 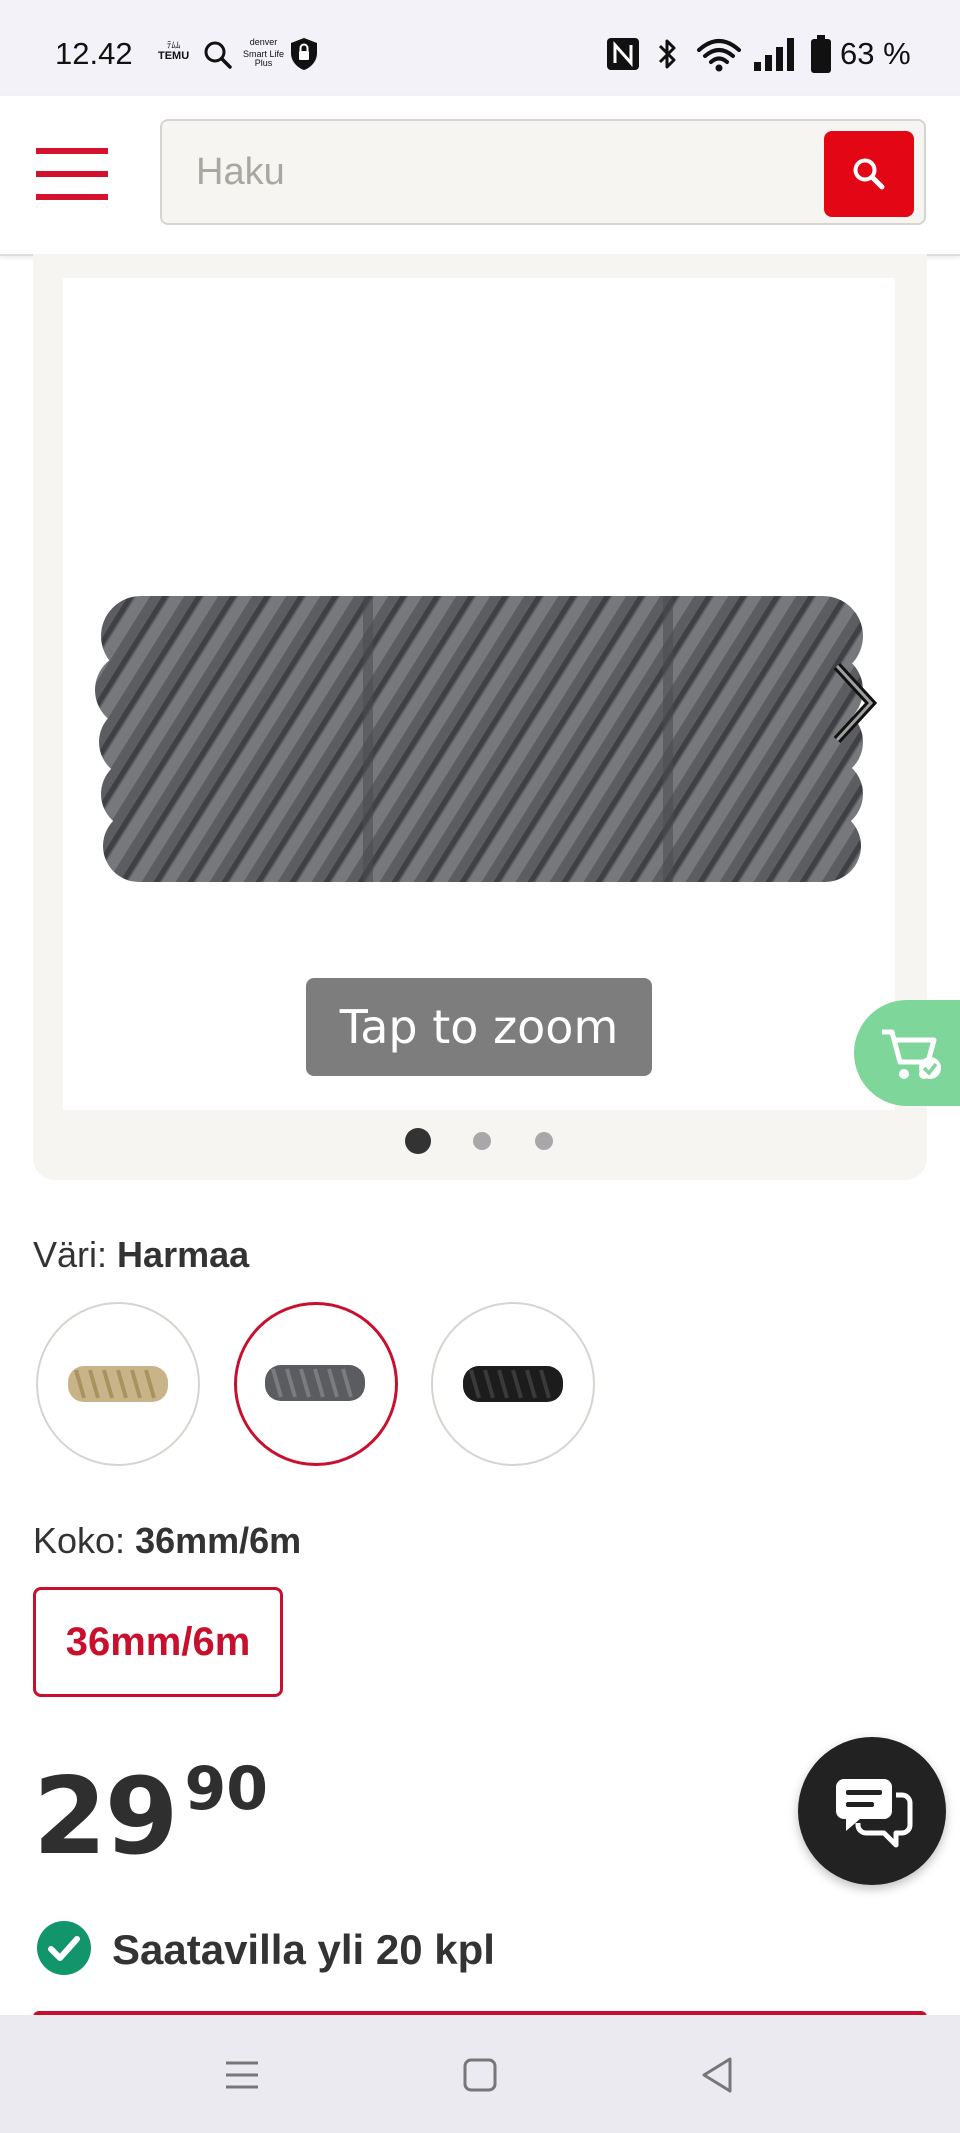 I want to click on menu-icon, so click(x=72, y=174).